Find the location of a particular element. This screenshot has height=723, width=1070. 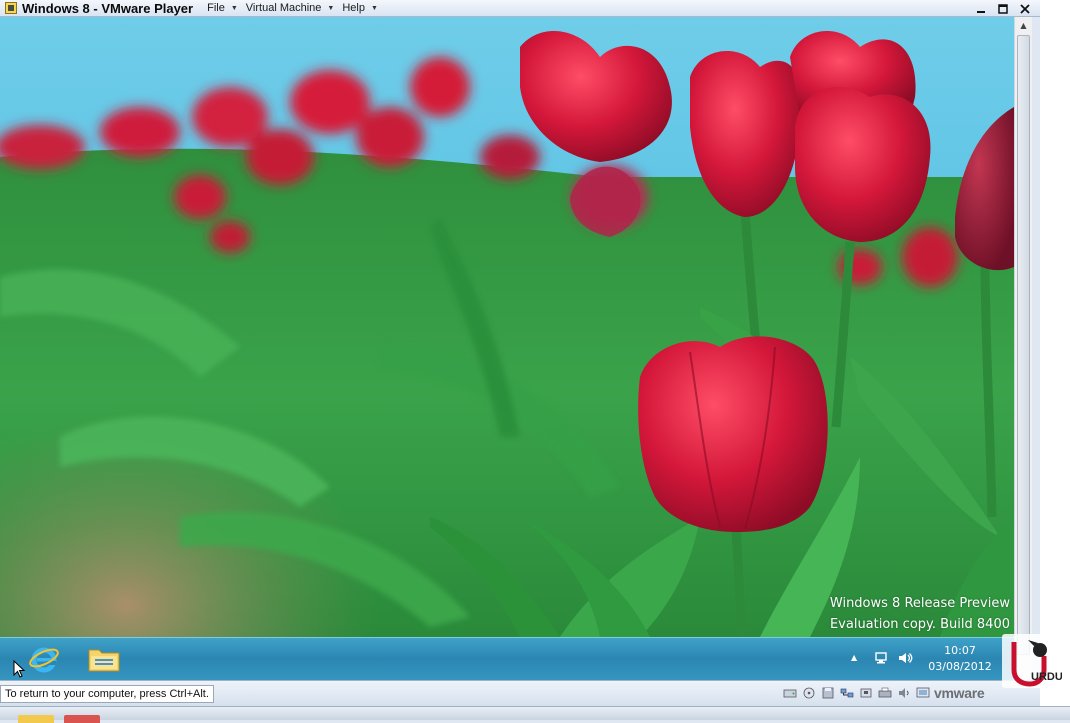

maximize-icon is located at coordinates (1003, 9).